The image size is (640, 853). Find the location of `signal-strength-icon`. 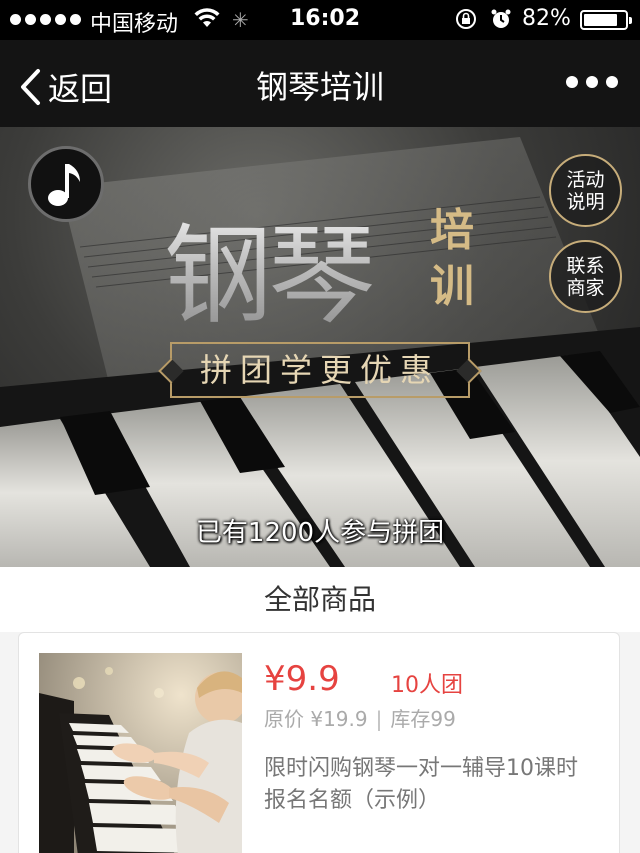

signal-strength-icon is located at coordinates (45, 19).